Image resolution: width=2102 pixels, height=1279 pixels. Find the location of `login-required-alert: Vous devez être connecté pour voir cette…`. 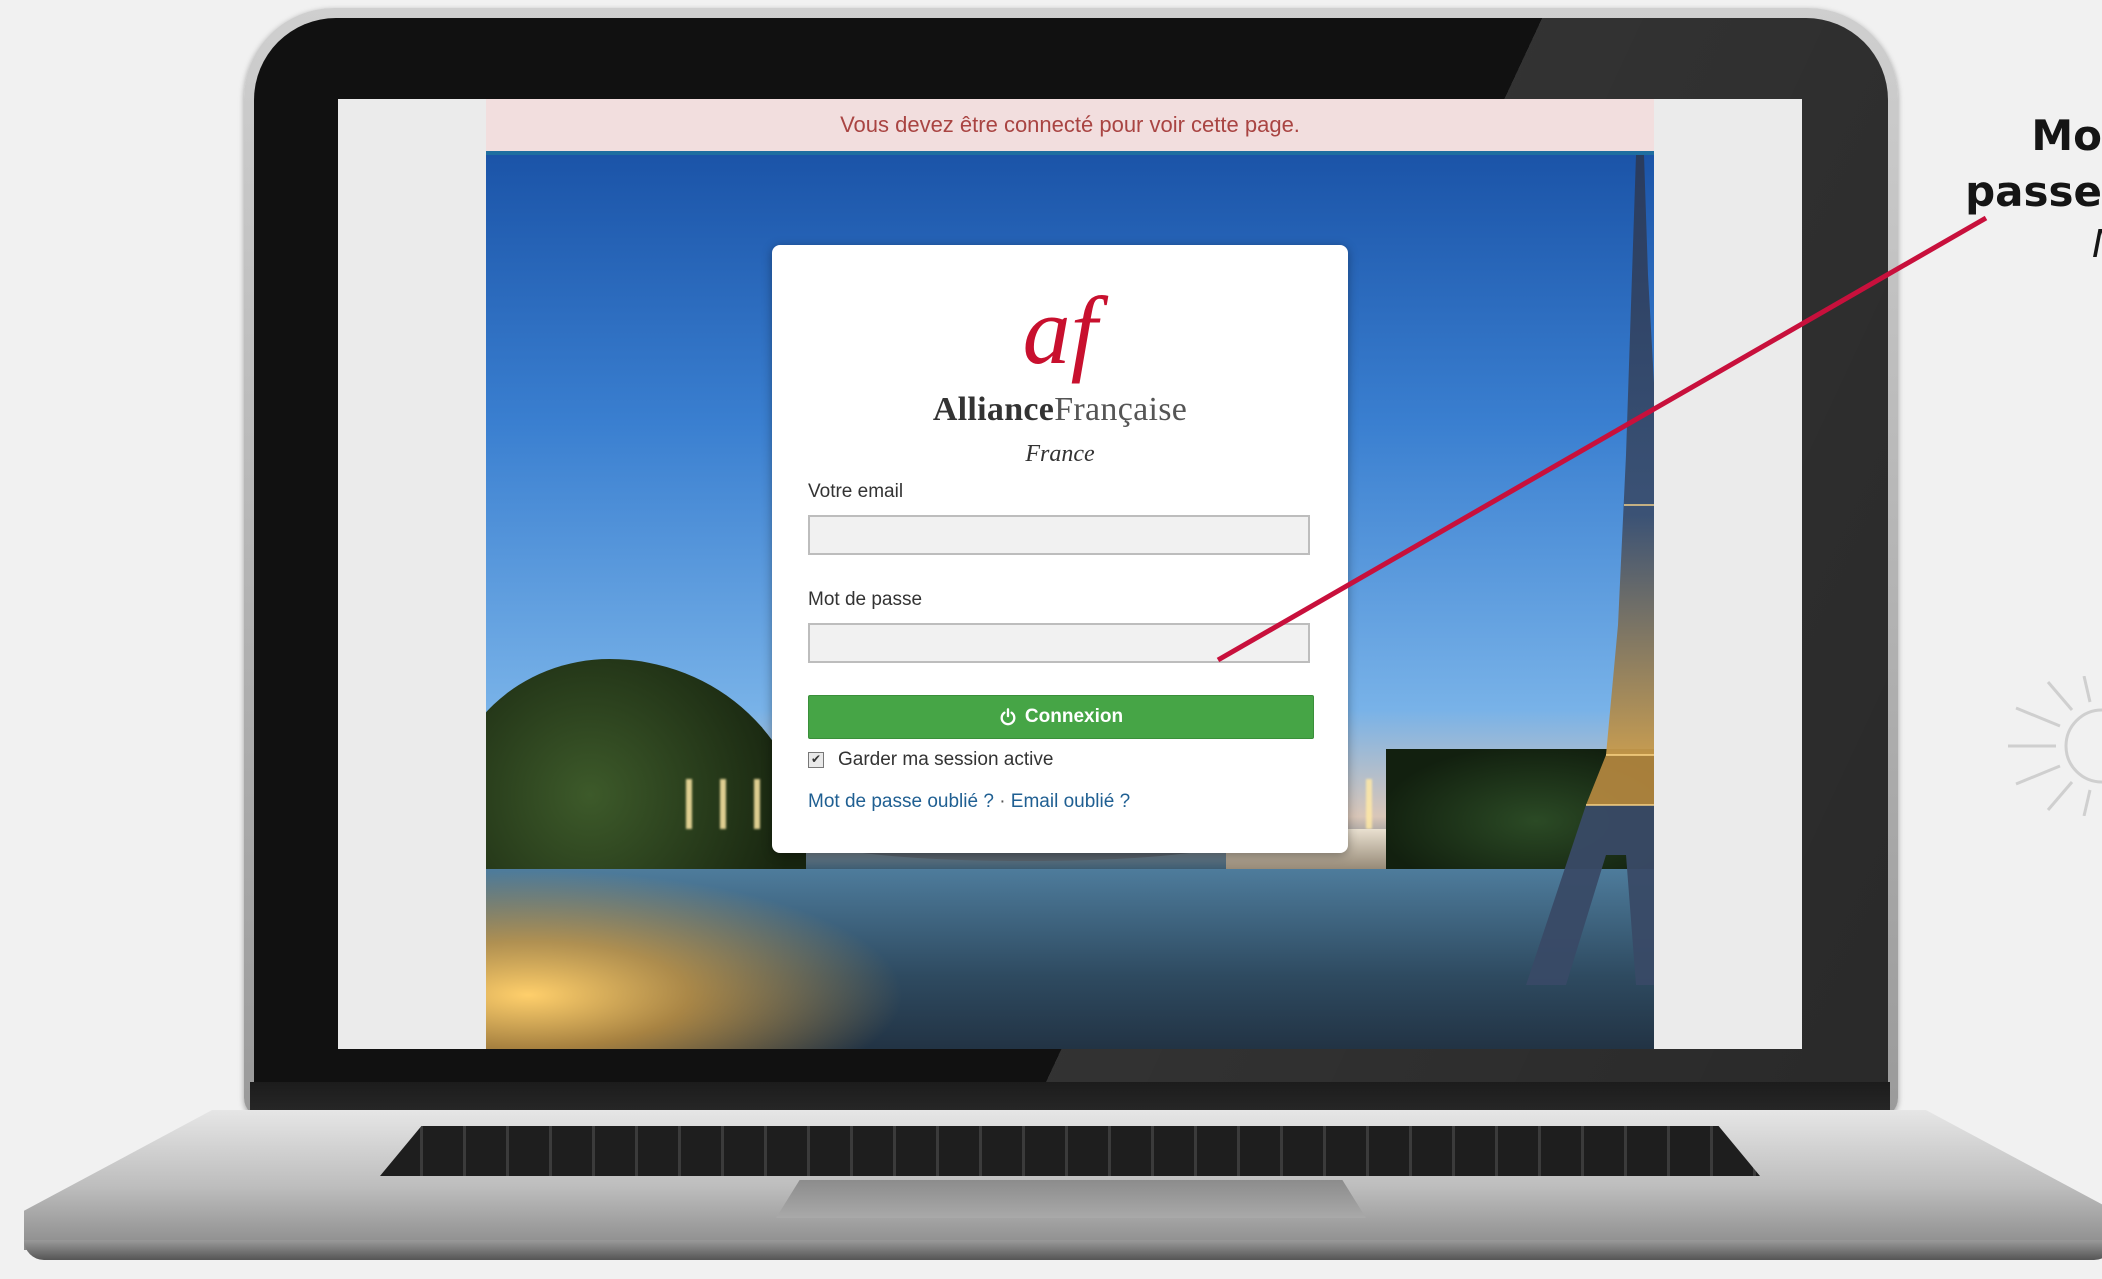

login-required-alert: Vous devez être connecté pour voir cette… is located at coordinates (1070, 127).